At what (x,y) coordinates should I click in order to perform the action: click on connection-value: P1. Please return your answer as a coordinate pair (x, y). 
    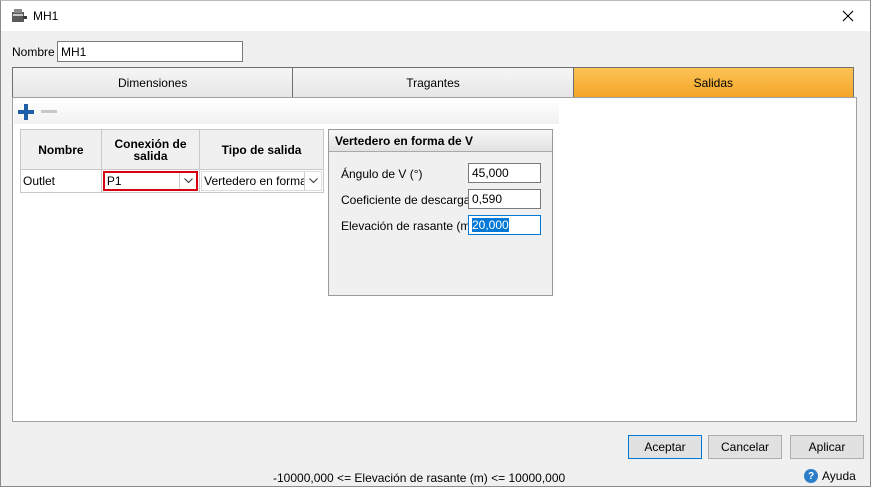
    Looking at the image, I should click on (114, 181).